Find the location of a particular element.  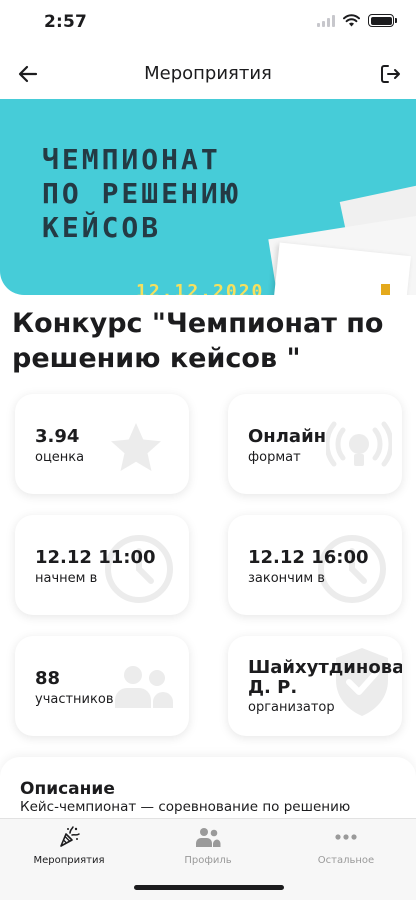

description-text: Кейс-чемпионат — соревнование по решению is located at coordinates (185, 807).